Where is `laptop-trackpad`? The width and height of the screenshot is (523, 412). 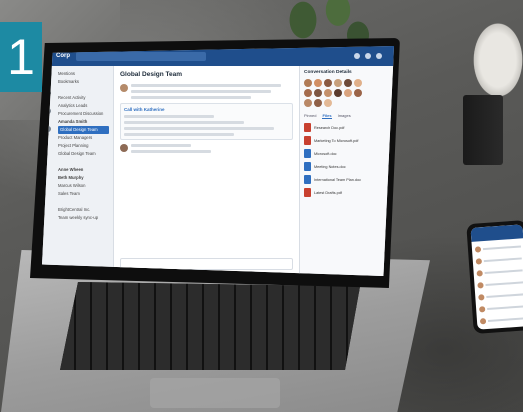
laptop-trackpad is located at coordinates (215, 393).